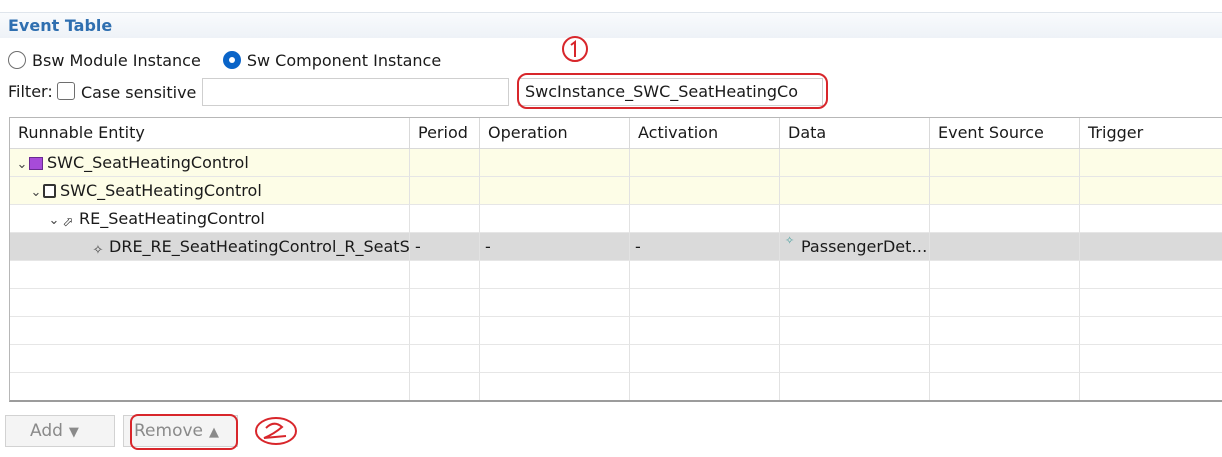  What do you see at coordinates (705, 247) in the screenshot?
I see `activation-cell: -` at bounding box center [705, 247].